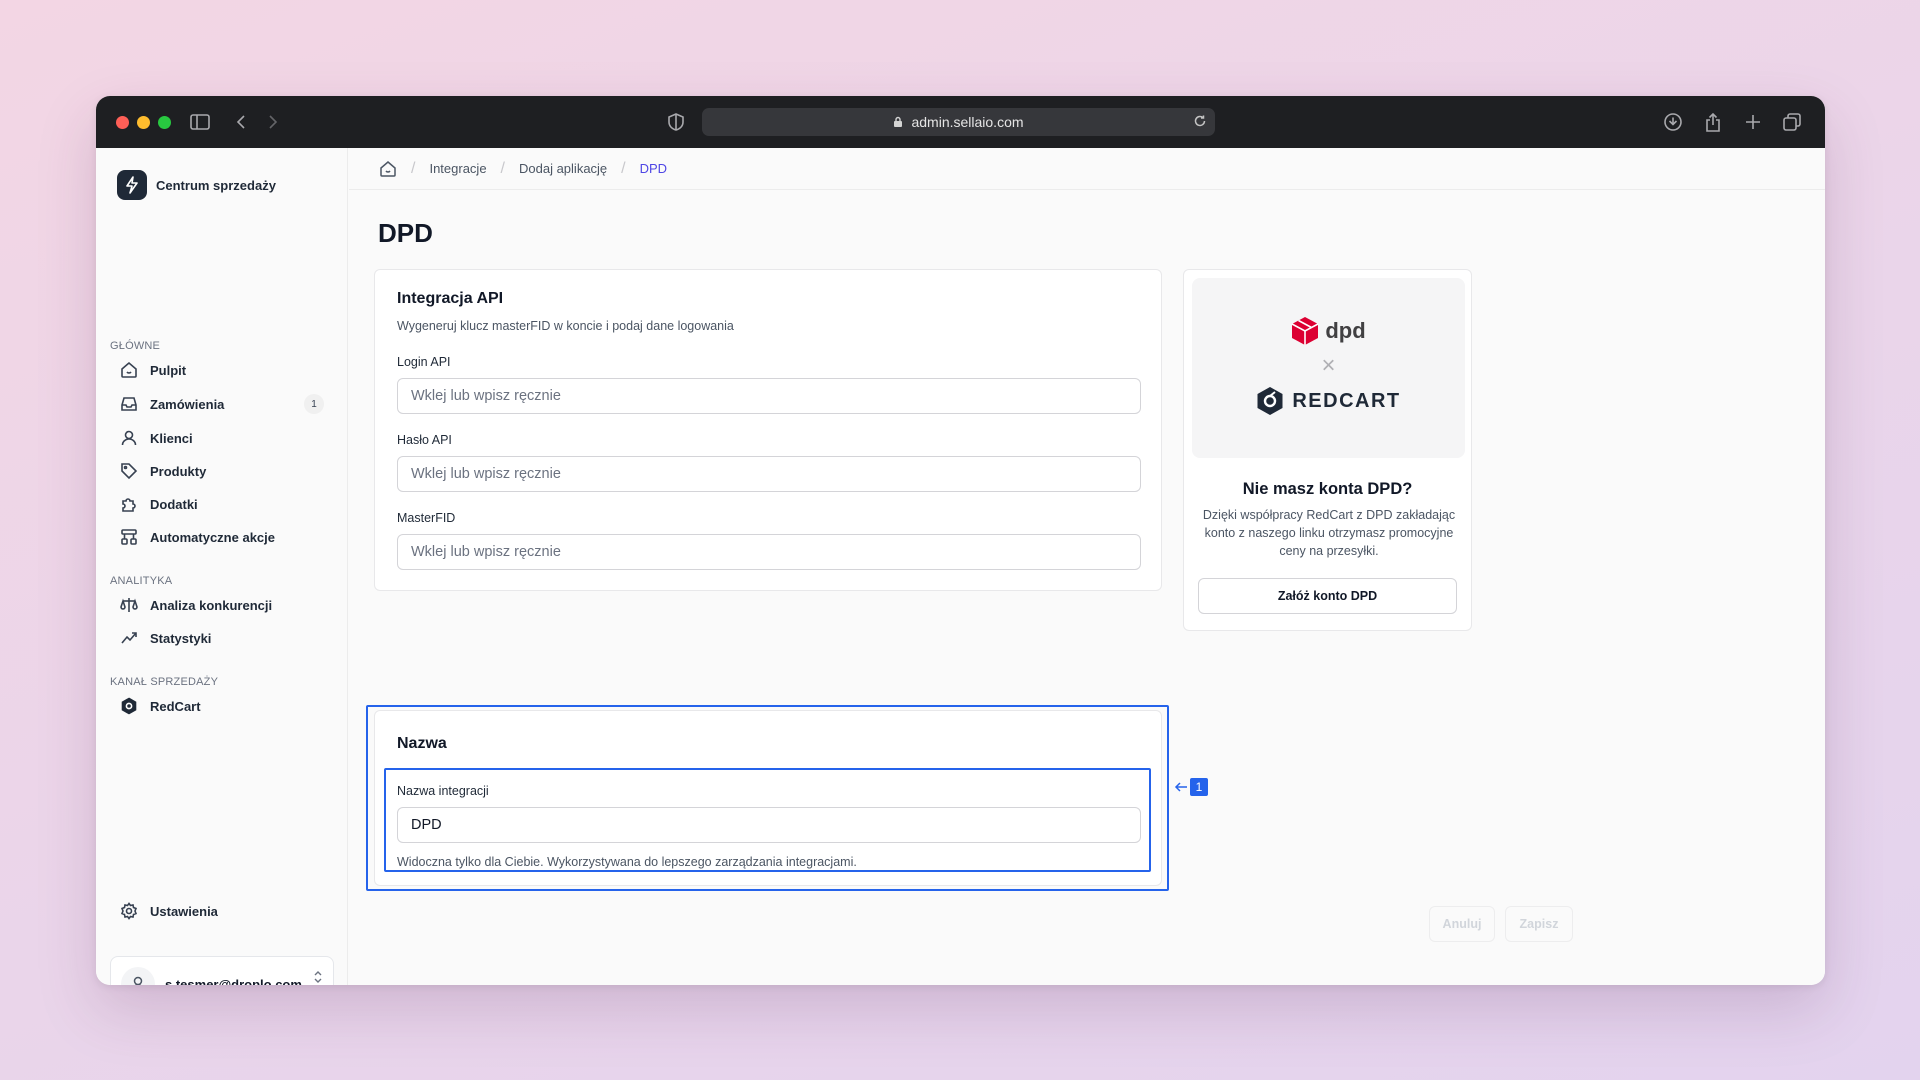  Describe the element at coordinates (1200, 122) in the screenshot. I see `reload-icon` at that location.